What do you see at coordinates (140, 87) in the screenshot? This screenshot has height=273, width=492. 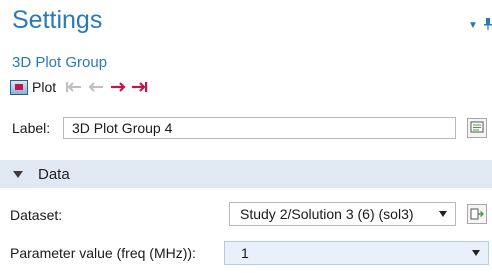 I see `last-icon` at bounding box center [140, 87].